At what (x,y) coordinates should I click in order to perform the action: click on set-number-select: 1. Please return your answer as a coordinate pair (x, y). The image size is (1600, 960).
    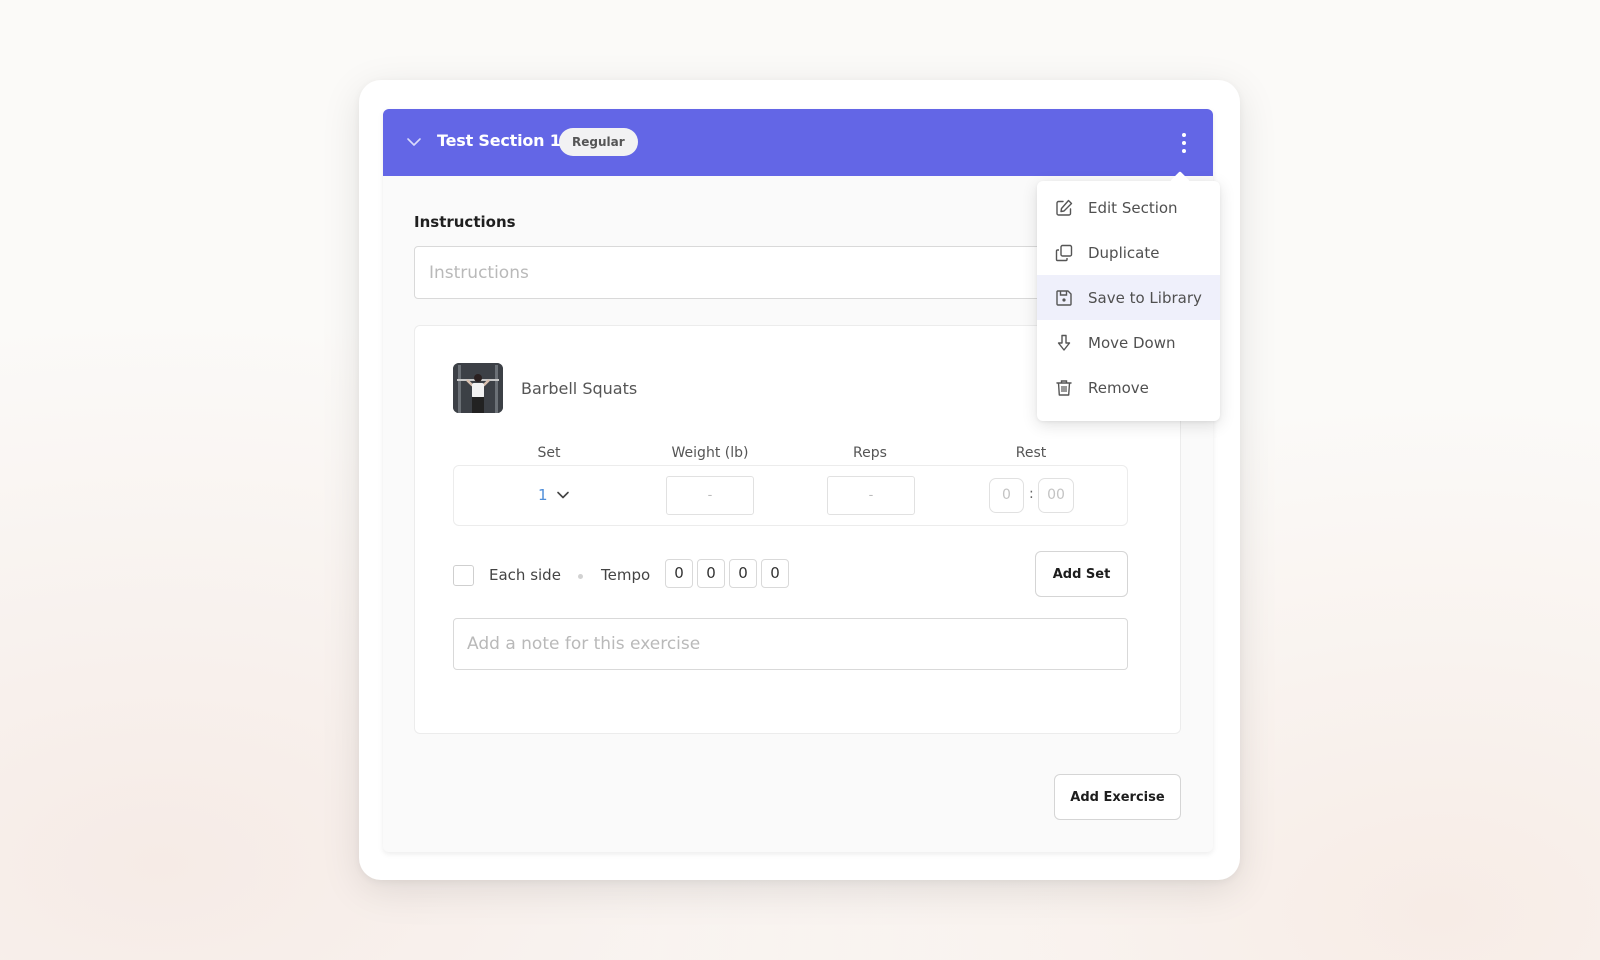
    Looking at the image, I should click on (554, 495).